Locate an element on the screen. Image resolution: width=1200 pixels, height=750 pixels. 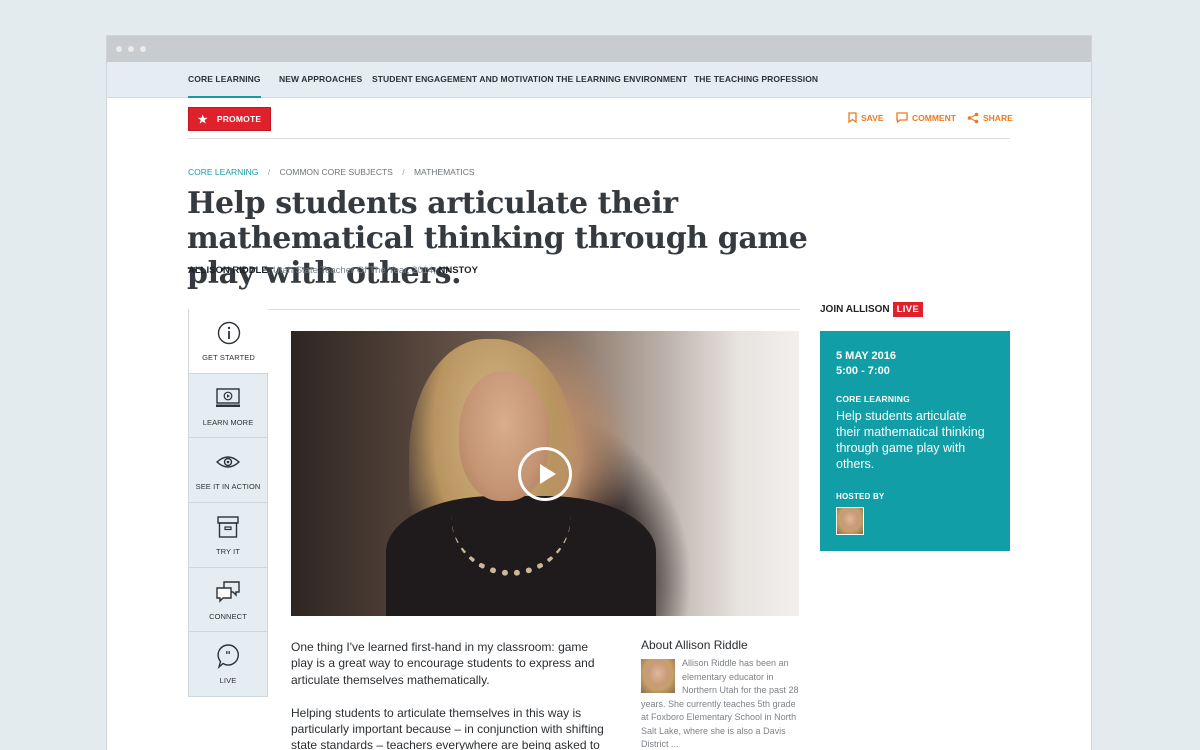
event-date: 5 MAY 2016 is located at coordinates (866, 356).